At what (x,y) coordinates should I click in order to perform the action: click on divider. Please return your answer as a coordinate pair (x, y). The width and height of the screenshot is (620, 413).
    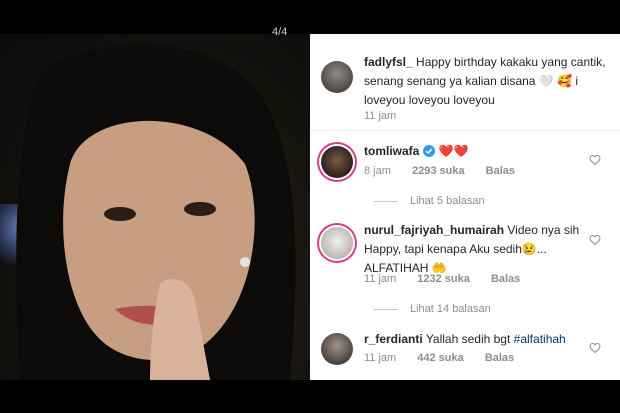
    Looking at the image, I should click on (465, 130).